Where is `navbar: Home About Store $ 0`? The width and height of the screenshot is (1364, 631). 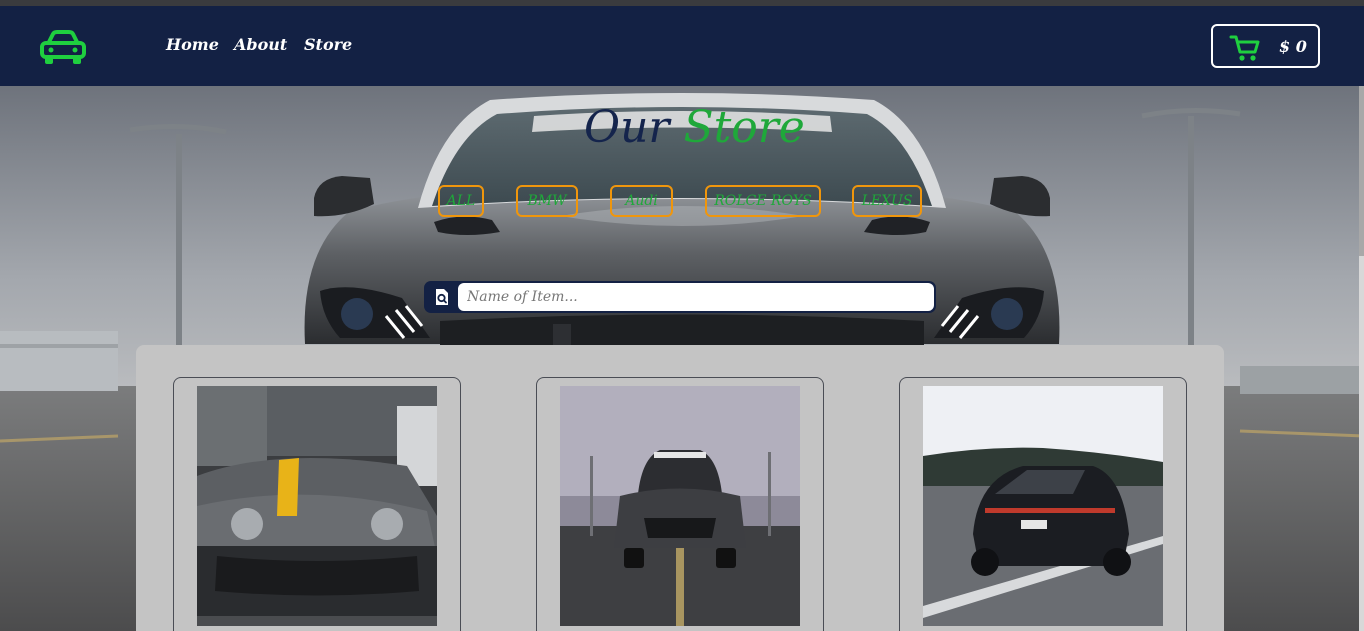 navbar: Home About Store $ 0 is located at coordinates (682, 46).